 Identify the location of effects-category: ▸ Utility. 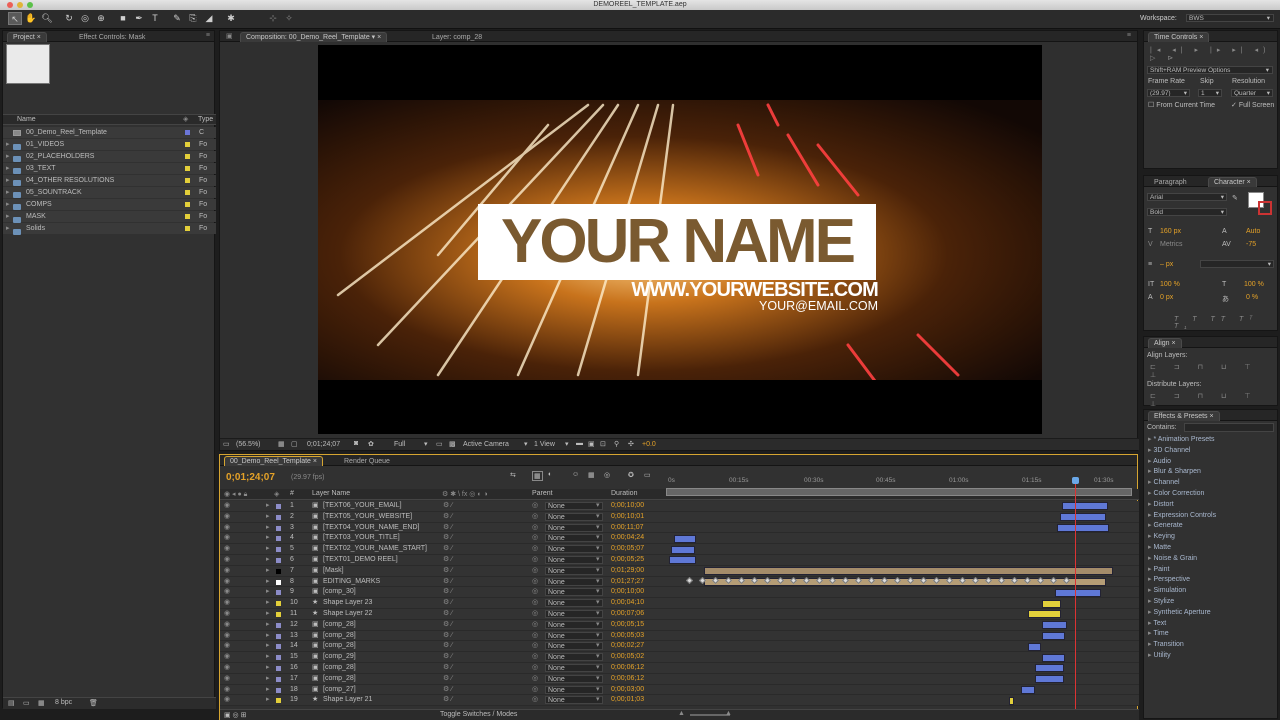
(1210, 656).